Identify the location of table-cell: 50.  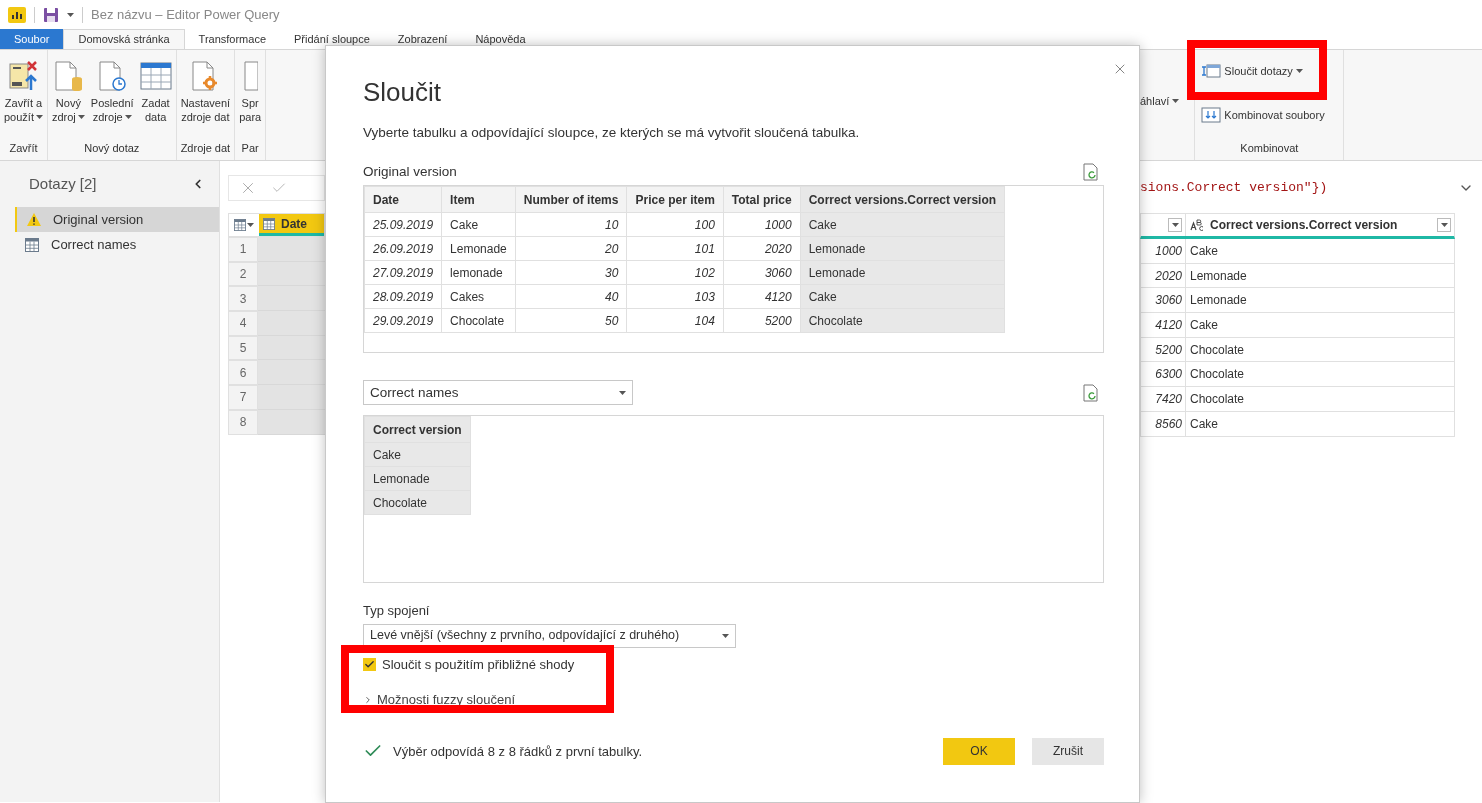
(571, 320).